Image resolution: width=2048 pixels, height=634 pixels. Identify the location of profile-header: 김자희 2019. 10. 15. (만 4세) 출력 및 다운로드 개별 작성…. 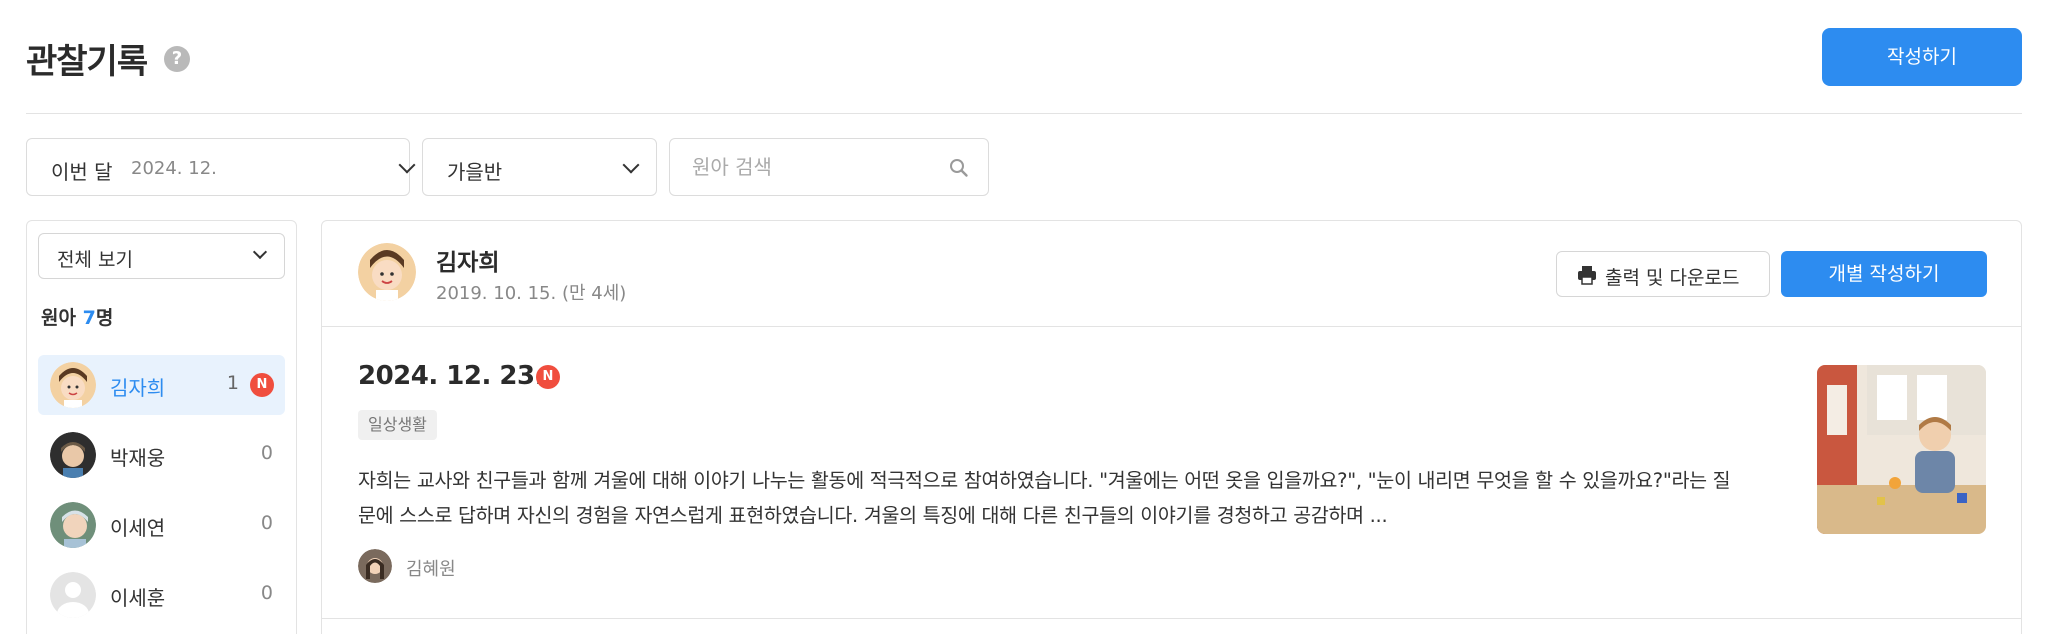
(1171, 274).